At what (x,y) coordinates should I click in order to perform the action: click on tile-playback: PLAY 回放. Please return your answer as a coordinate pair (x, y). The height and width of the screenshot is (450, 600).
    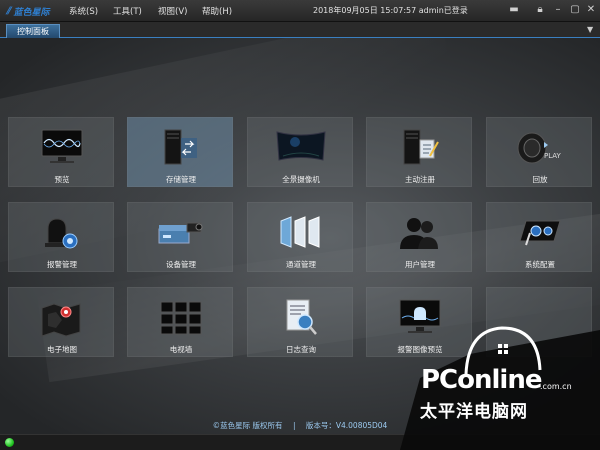
    Looking at the image, I should click on (539, 152).